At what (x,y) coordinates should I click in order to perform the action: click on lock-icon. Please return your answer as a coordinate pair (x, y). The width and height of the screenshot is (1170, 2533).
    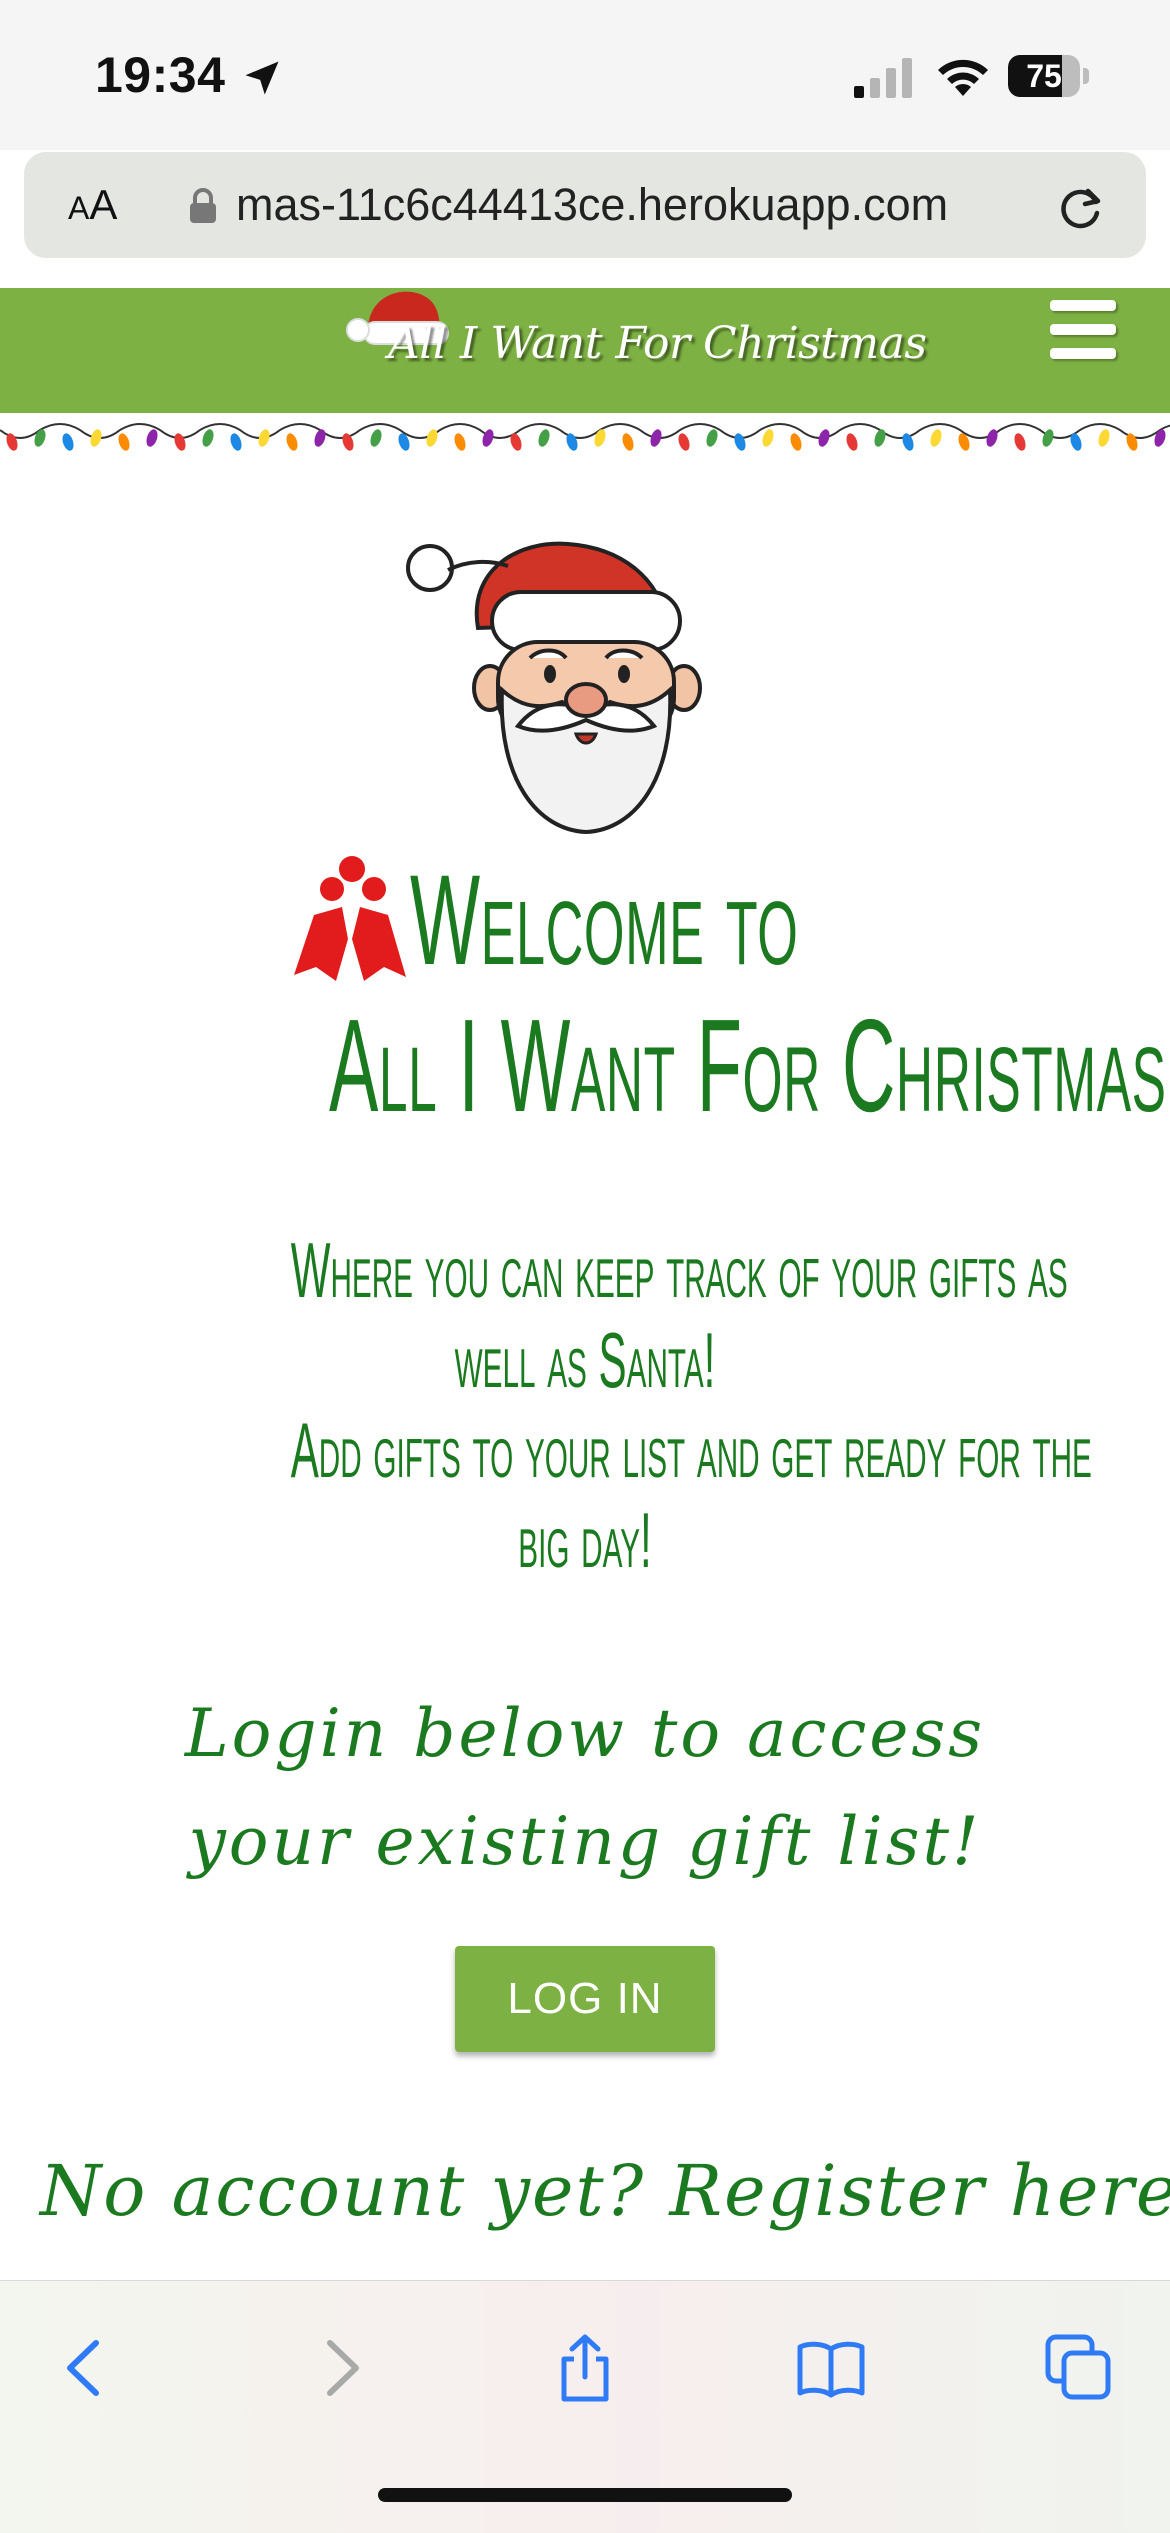
    Looking at the image, I should click on (203, 205).